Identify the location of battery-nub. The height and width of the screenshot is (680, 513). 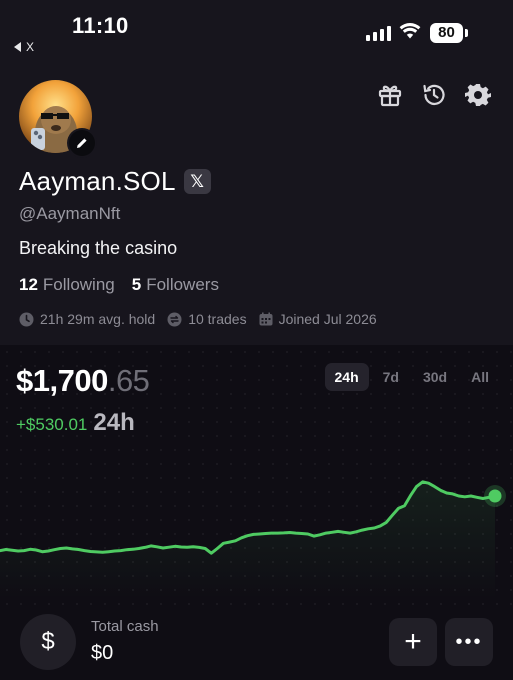
(466, 33).